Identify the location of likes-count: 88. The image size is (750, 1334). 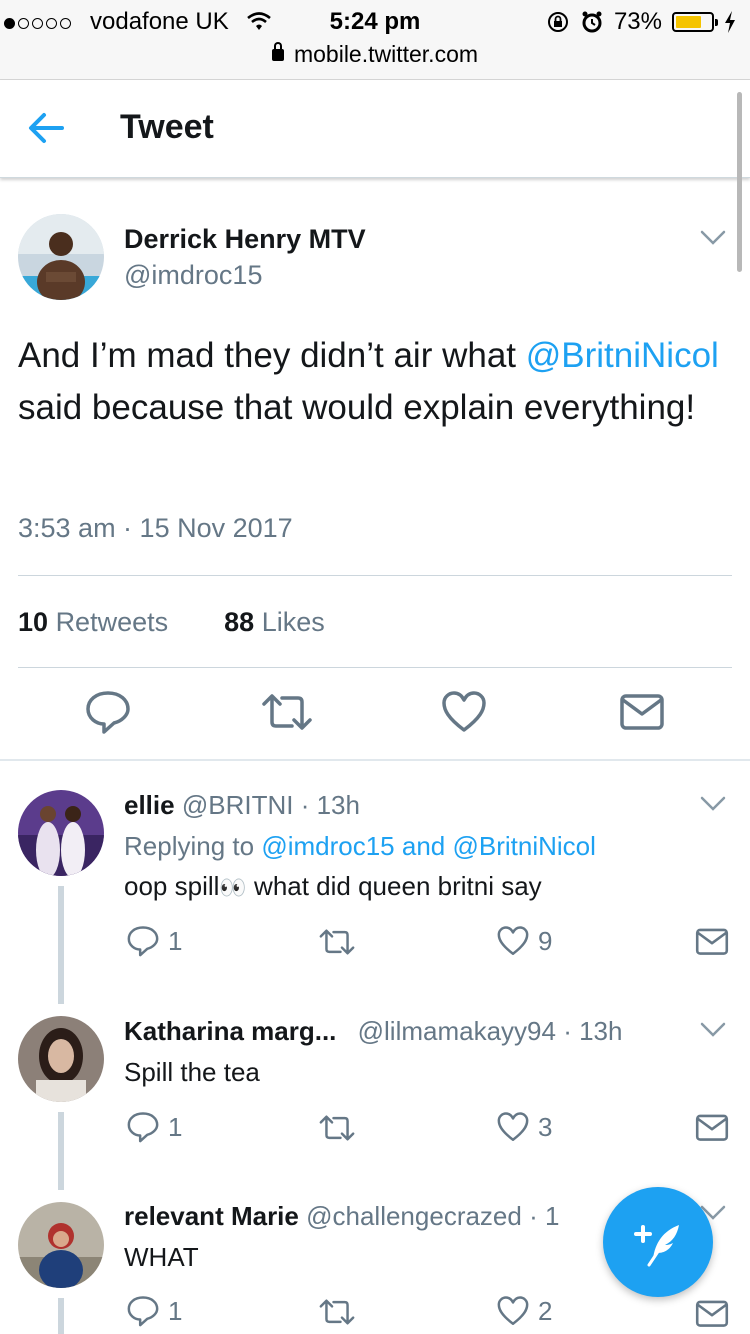
(239, 622).